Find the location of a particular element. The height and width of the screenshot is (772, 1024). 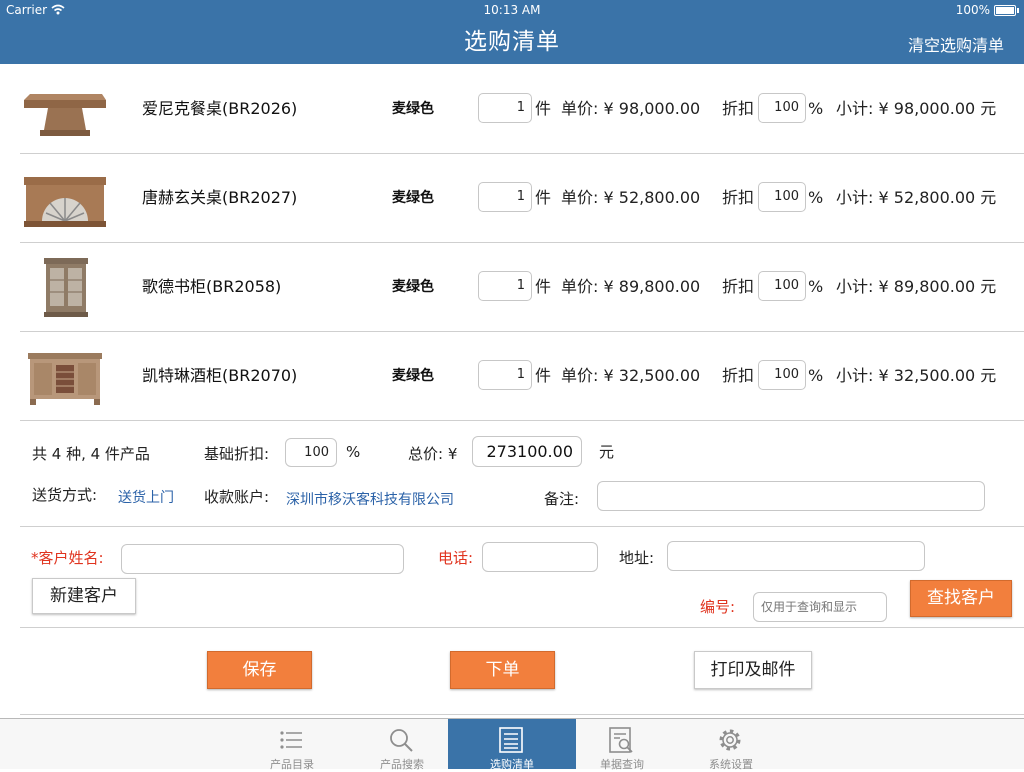

save-button: 保存 is located at coordinates (259, 670).